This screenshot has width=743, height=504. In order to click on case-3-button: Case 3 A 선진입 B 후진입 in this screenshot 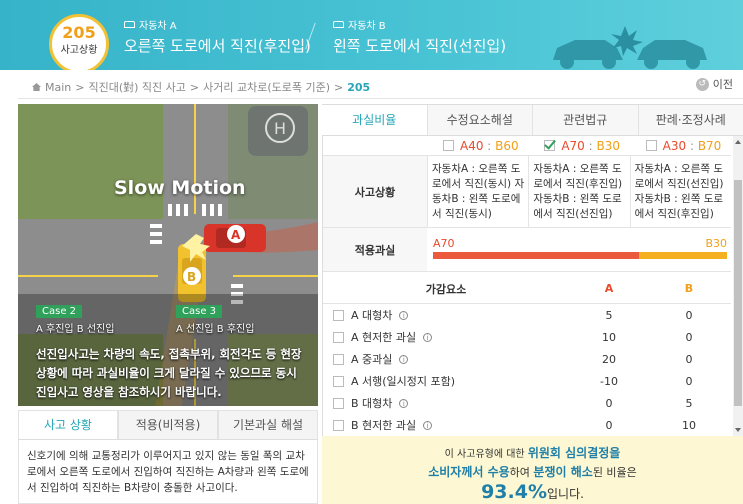, I will do `click(215, 319)`.